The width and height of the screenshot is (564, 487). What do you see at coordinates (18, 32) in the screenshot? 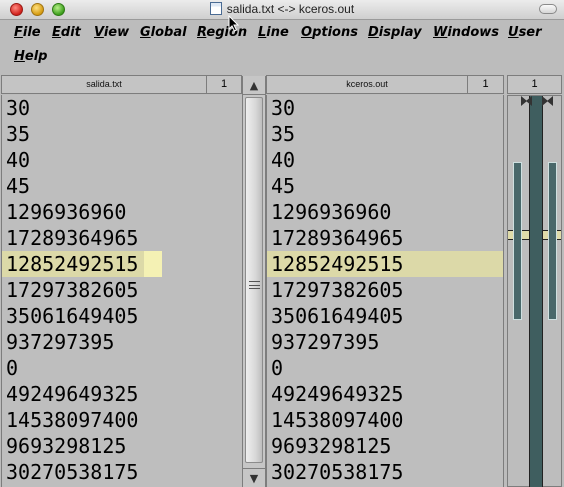
I see `menu-file-accel: F` at bounding box center [18, 32].